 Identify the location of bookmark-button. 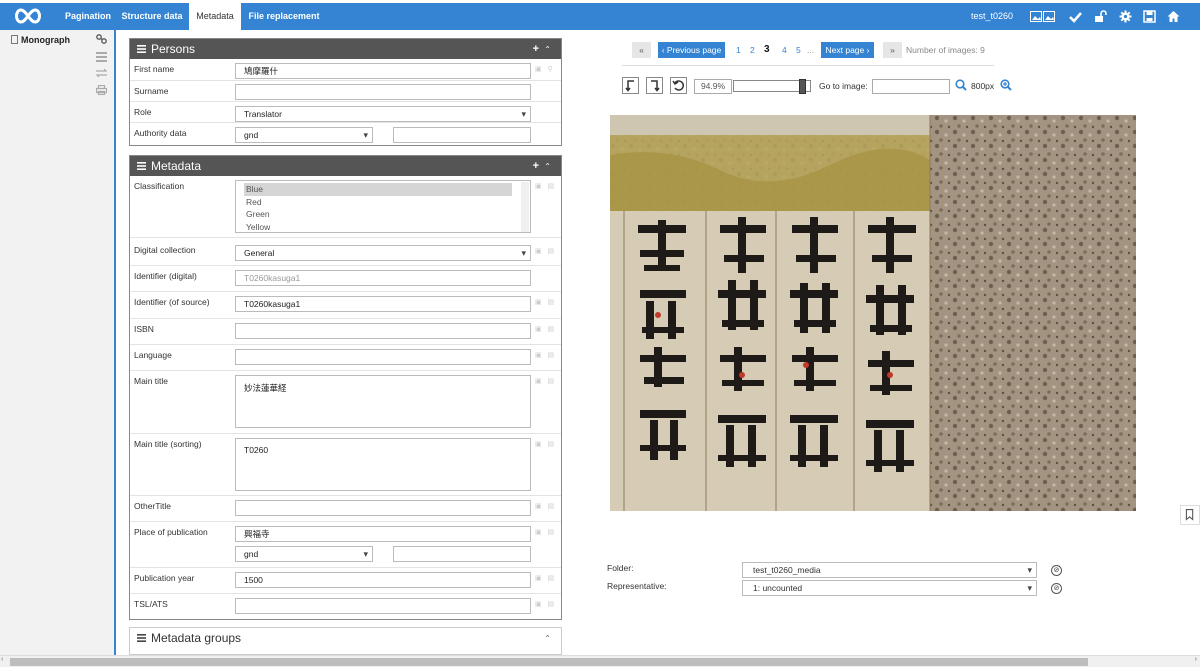
(1190, 515).